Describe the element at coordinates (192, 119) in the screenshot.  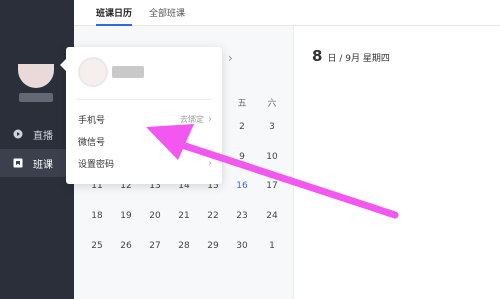
I see `bind-phone-link: 去绑定` at that location.